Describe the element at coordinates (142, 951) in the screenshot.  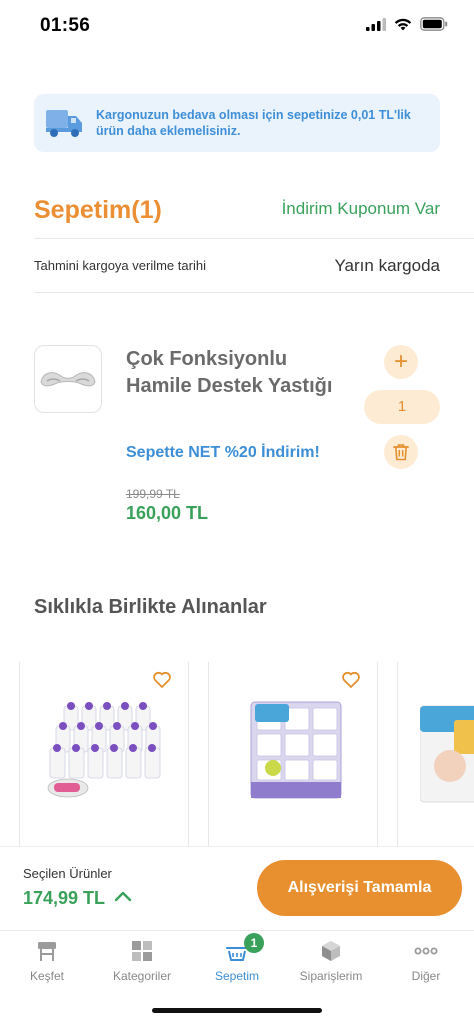
I see `grid-icon` at that location.